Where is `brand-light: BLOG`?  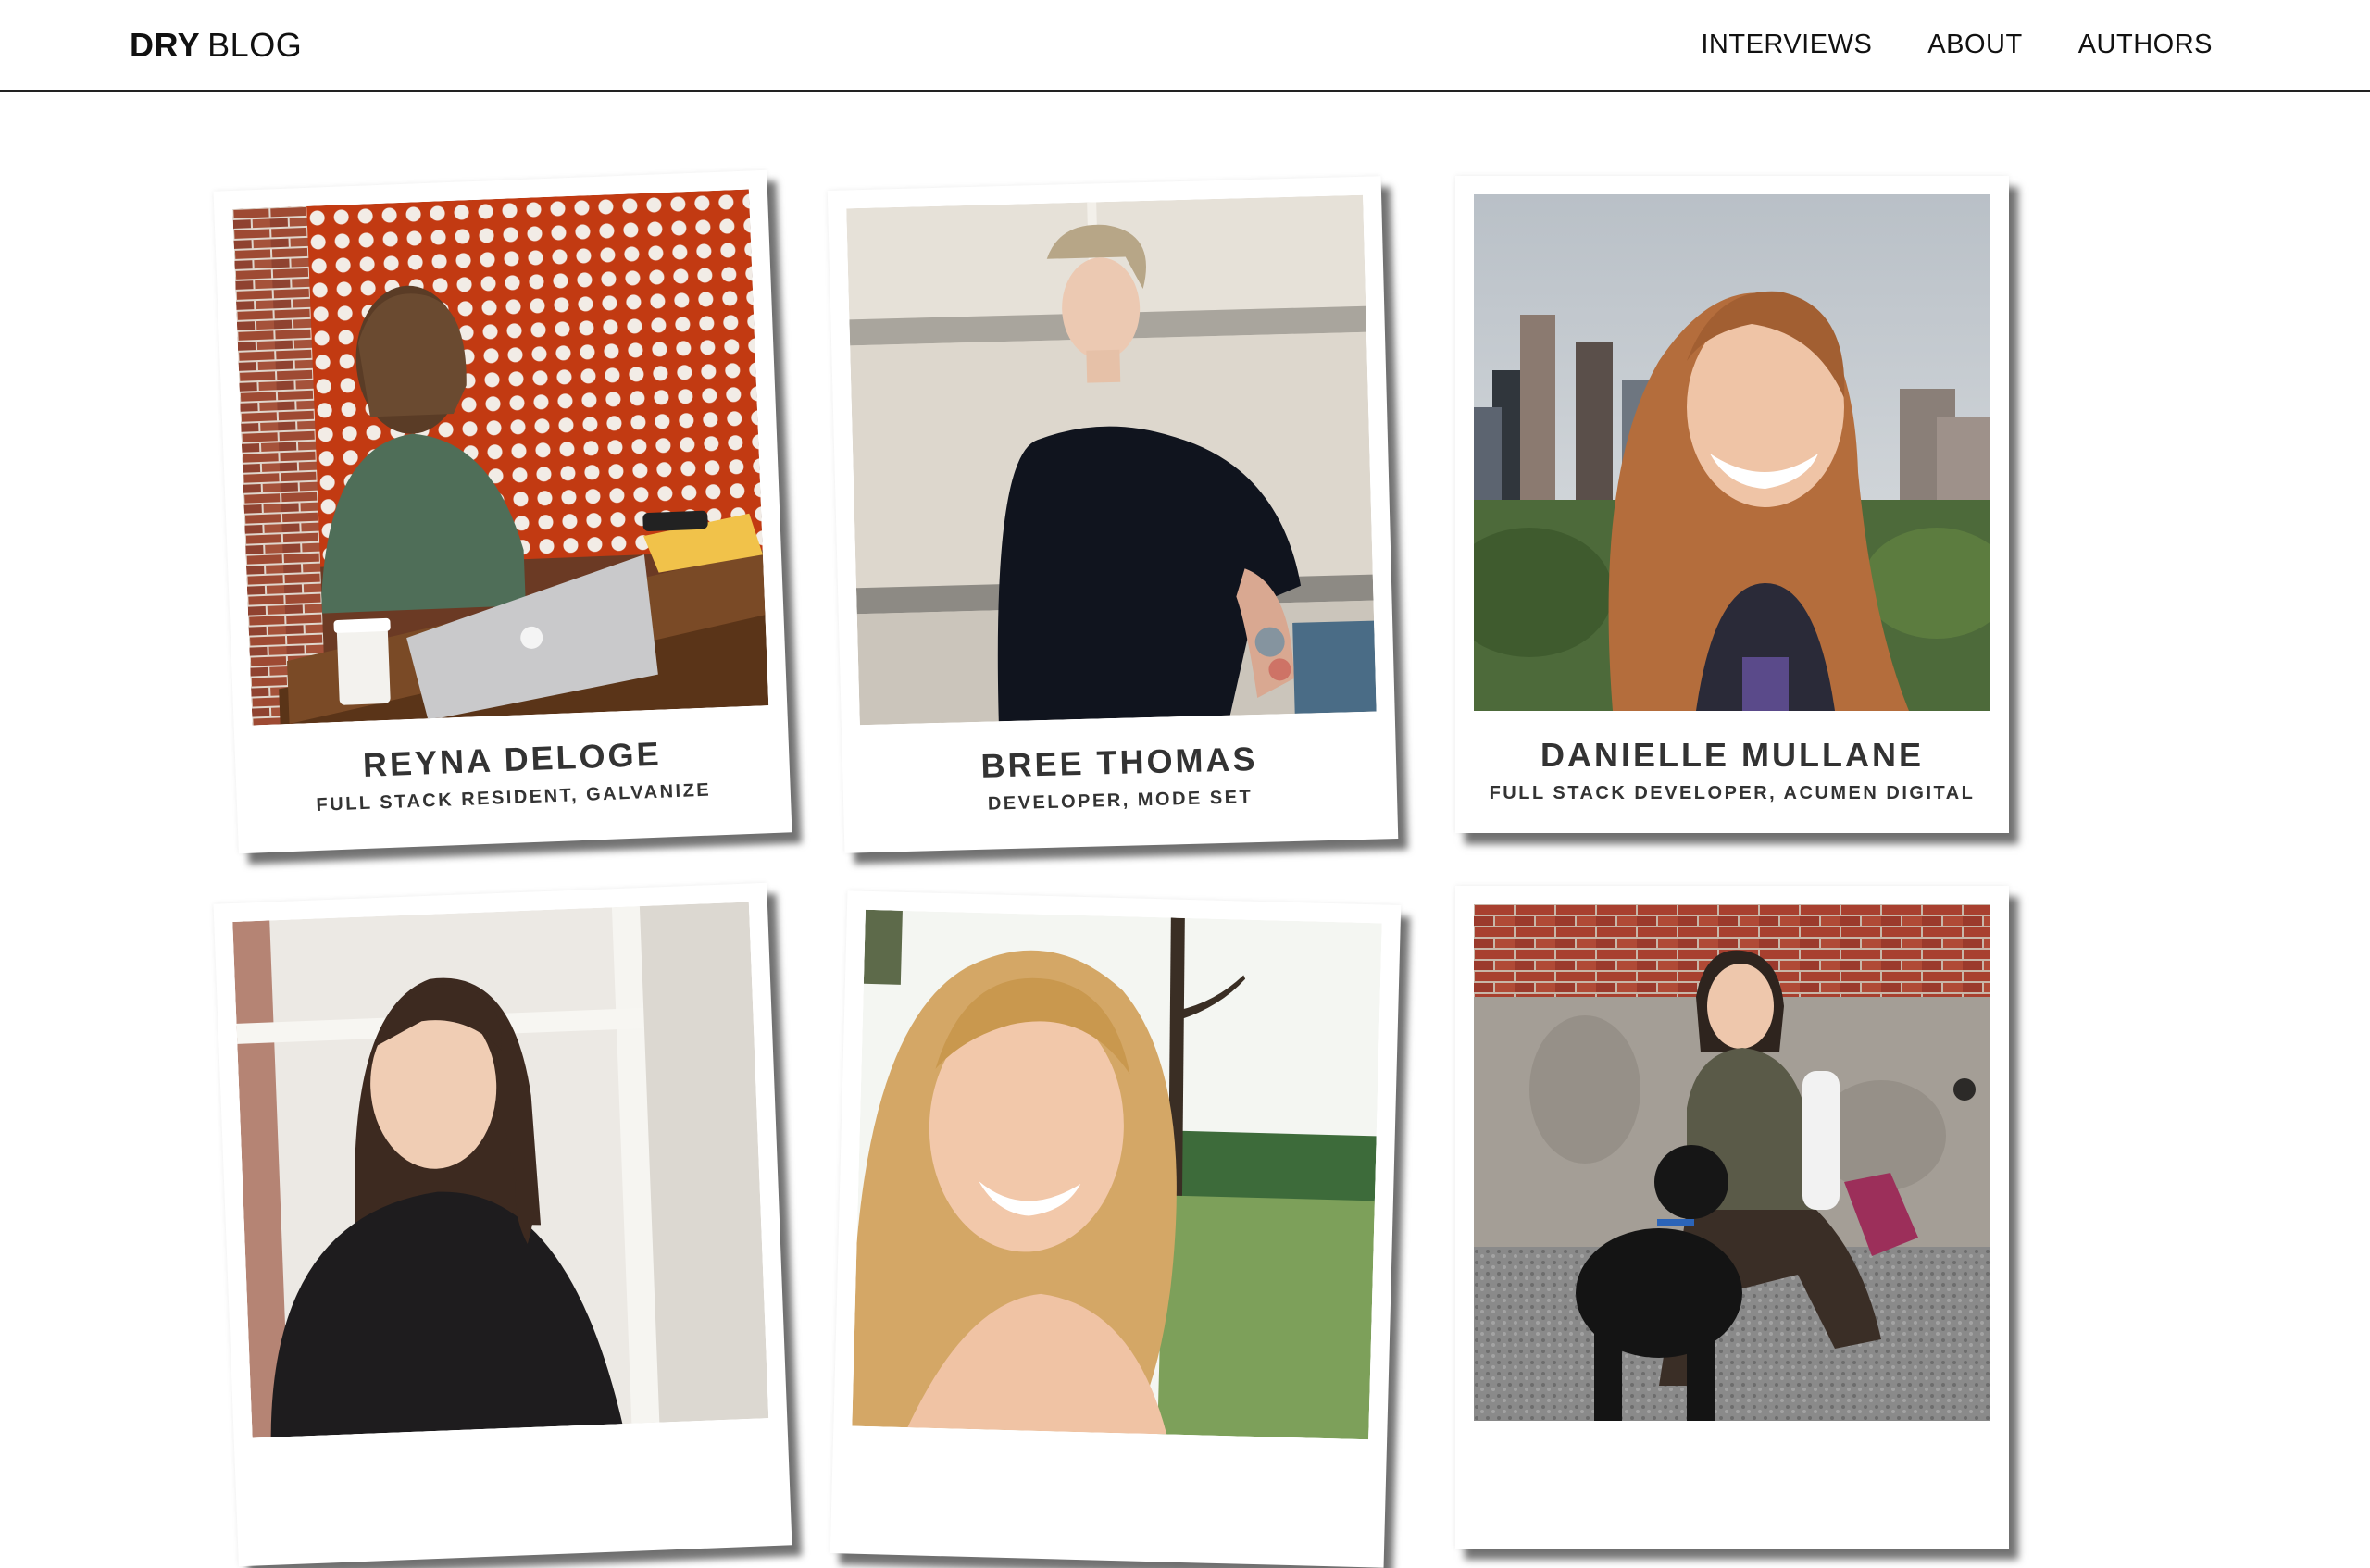
brand-light: BLOG is located at coordinates (255, 45).